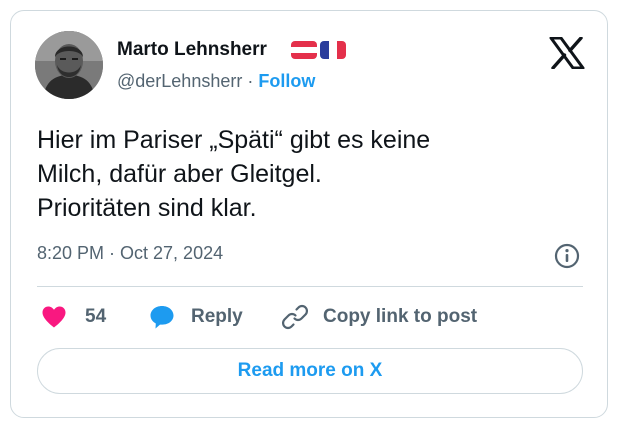  What do you see at coordinates (567, 53) in the screenshot?
I see `x-logo-icon` at bounding box center [567, 53].